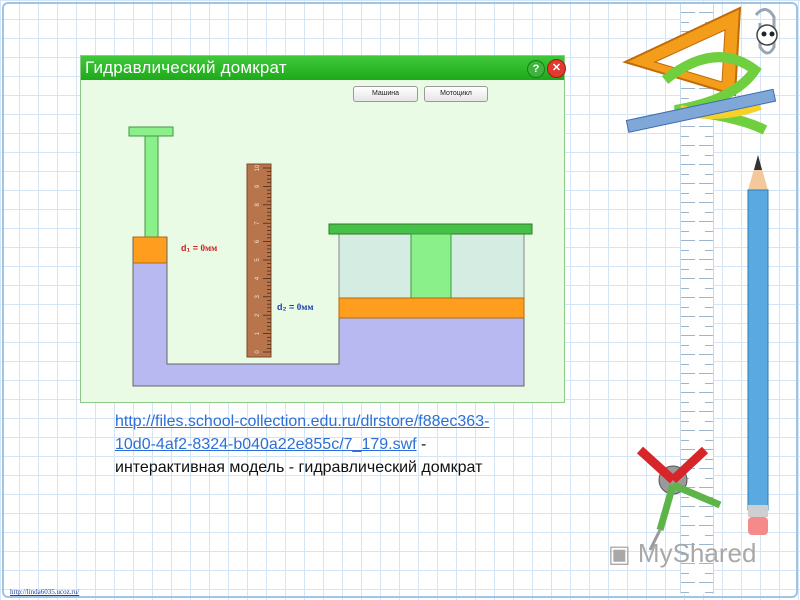  Describe the element at coordinates (44, 592) in the screenshot. I see `footer-link: http://linda6035.ucoz.ru/` at that location.